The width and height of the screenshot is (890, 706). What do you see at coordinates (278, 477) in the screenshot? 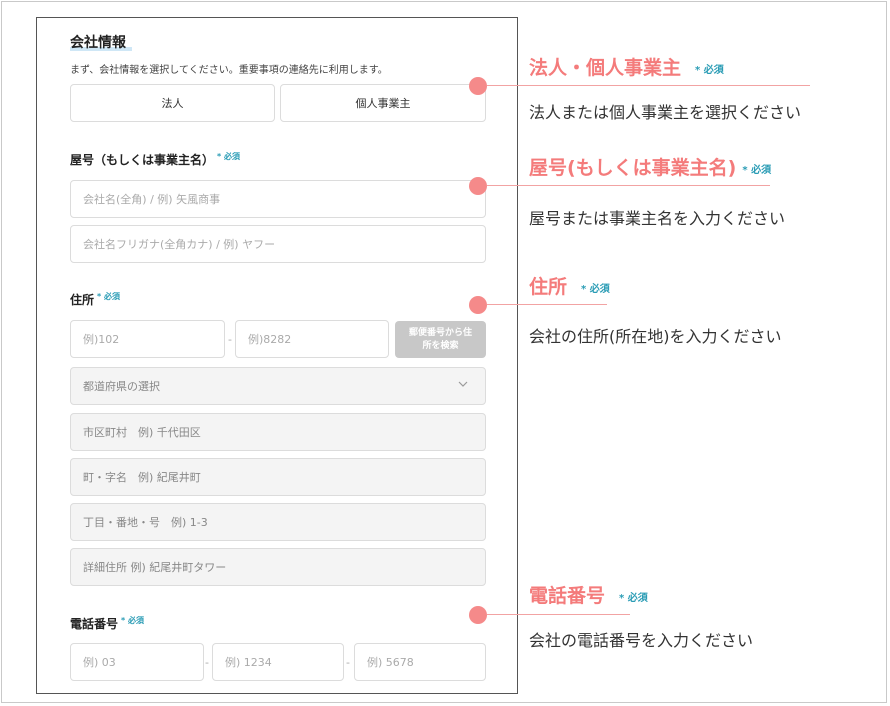
I see `town-input: 町・字名 例) 紀尾井町` at bounding box center [278, 477].